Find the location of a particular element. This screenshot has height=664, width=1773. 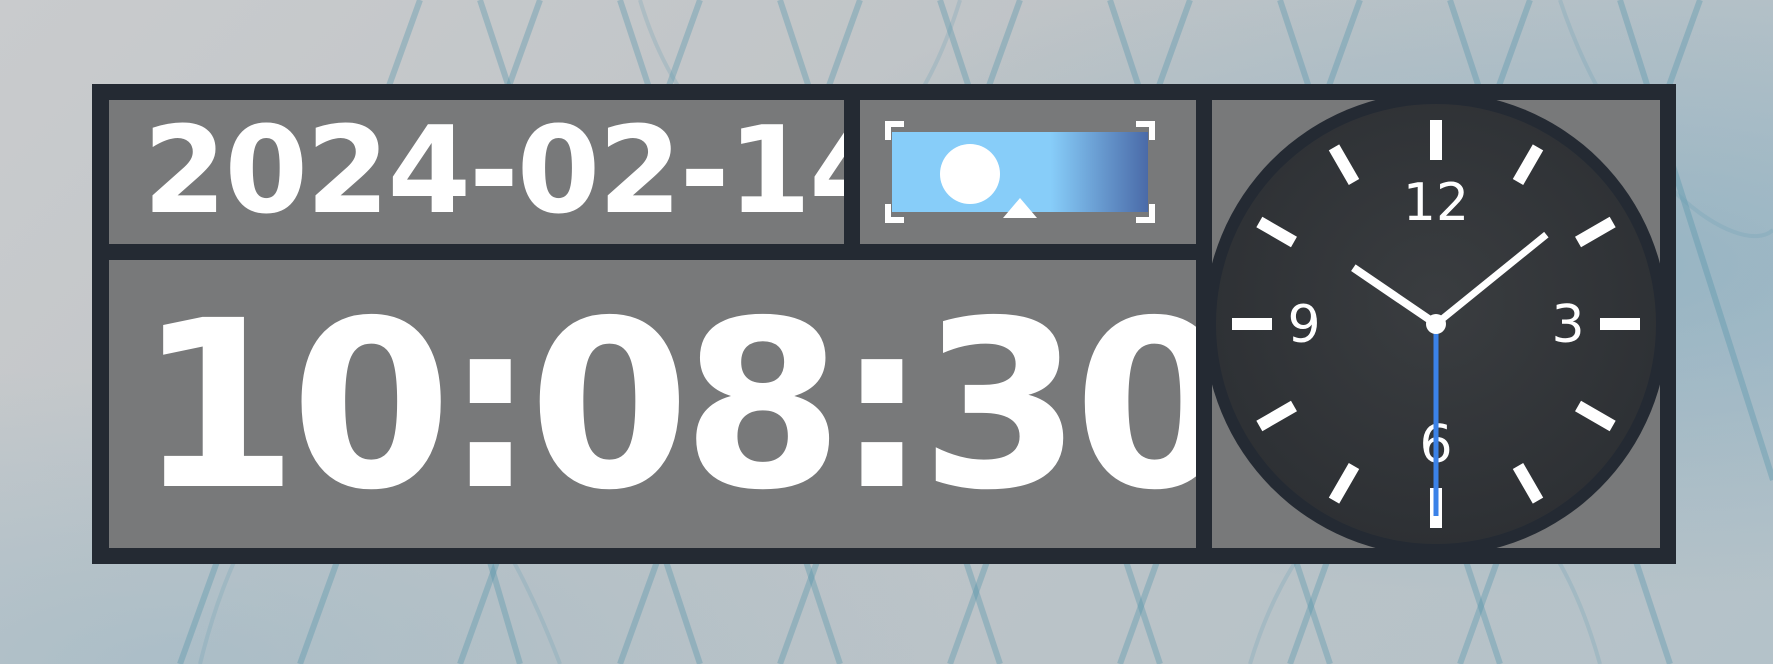

clock-numeral-12: 12 is located at coordinates (1436, 203).